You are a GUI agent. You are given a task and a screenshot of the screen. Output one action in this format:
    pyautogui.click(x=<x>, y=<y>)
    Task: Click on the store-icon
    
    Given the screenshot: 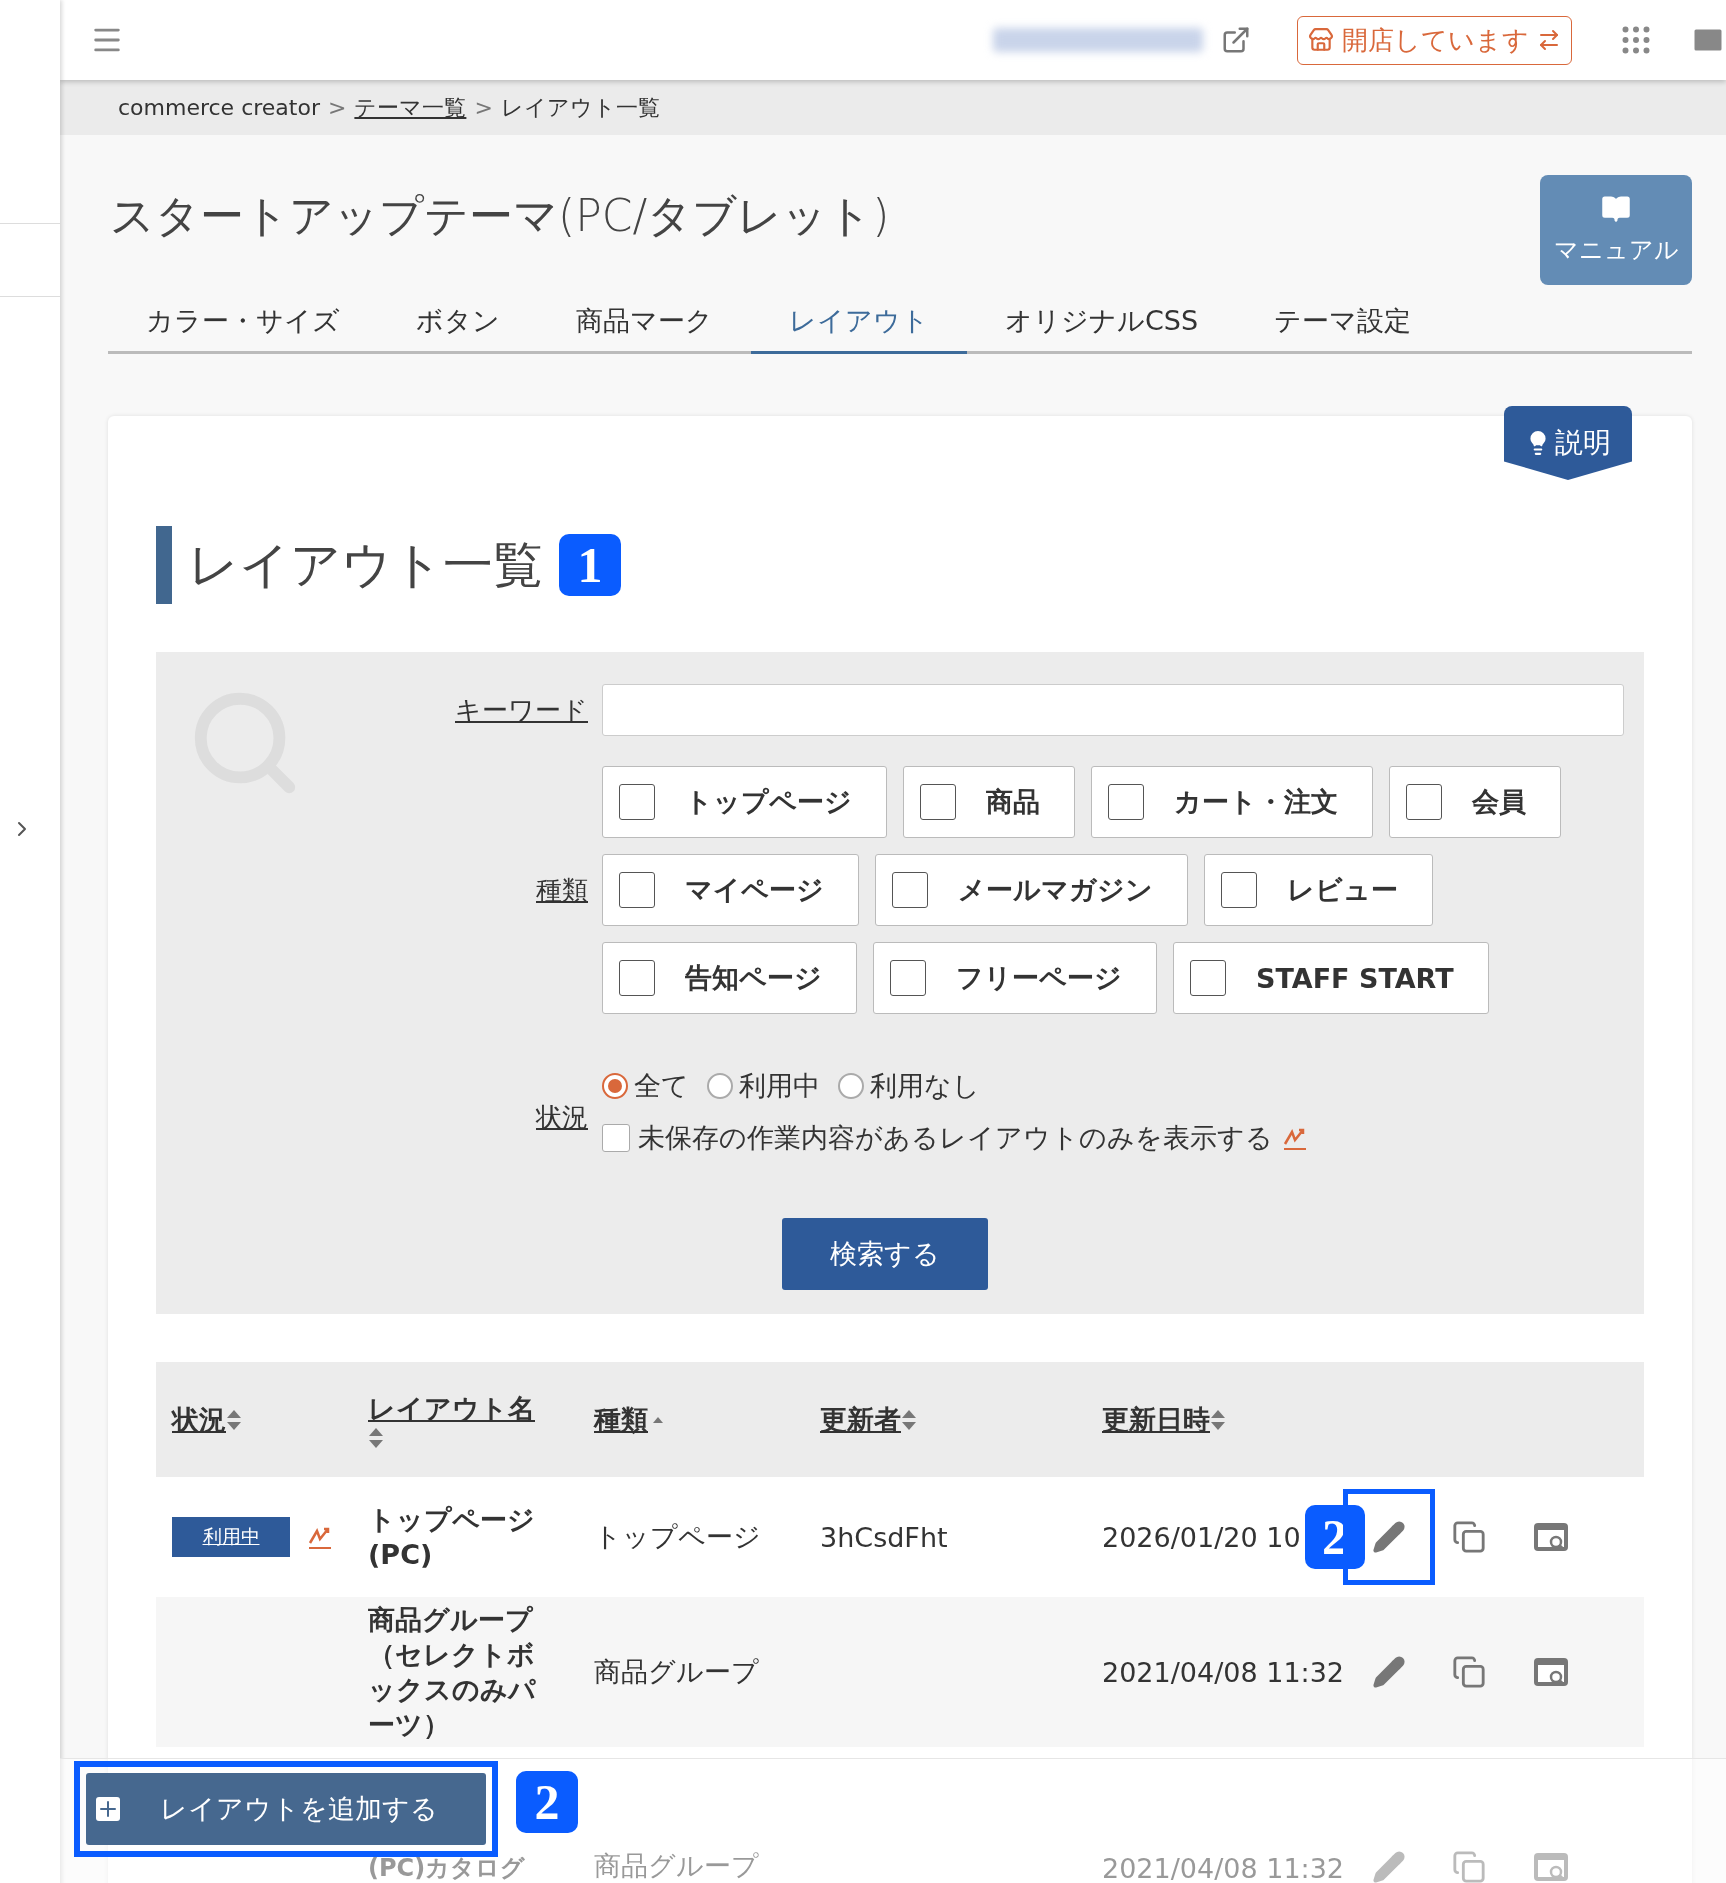 What is the action you would take?
    pyautogui.click(x=1321, y=40)
    